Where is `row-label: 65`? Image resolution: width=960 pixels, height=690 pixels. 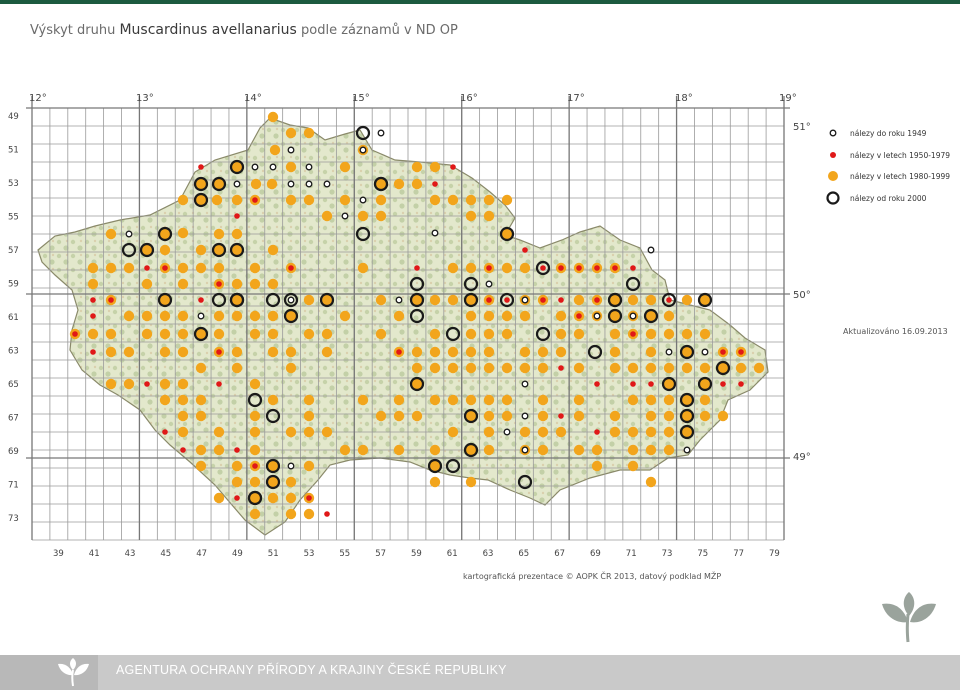 row-label: 65 is located at coordinates (13, 385).